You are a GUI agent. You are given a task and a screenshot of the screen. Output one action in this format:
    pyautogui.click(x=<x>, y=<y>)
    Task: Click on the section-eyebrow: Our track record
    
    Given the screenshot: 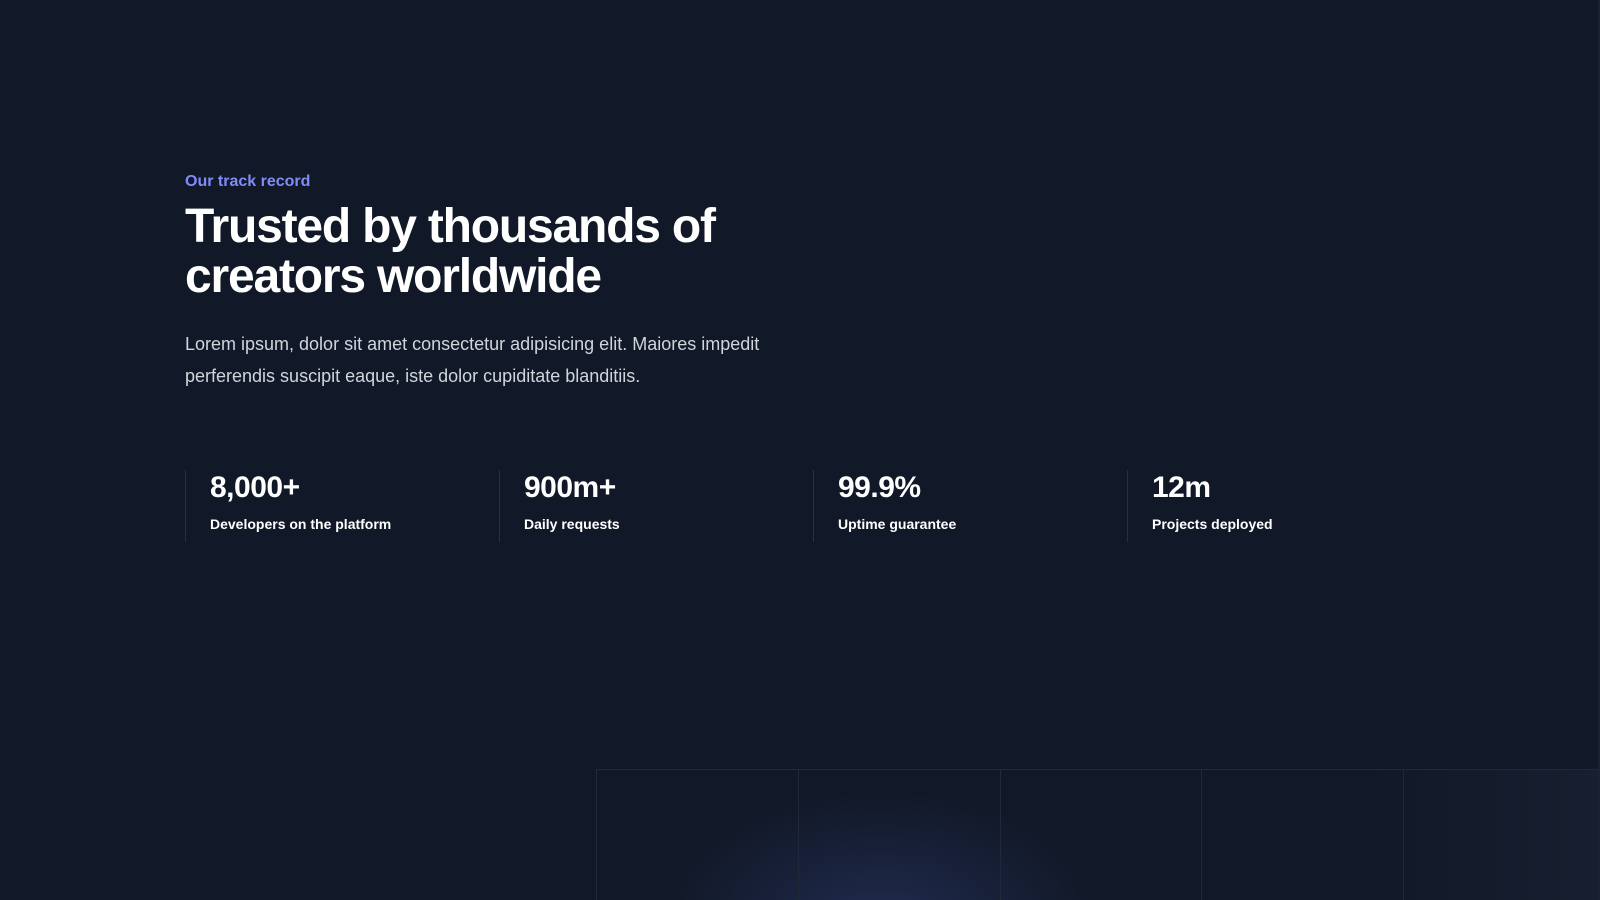 What is the action you would take?
    pyautogui.click(x=248, y=181)
    